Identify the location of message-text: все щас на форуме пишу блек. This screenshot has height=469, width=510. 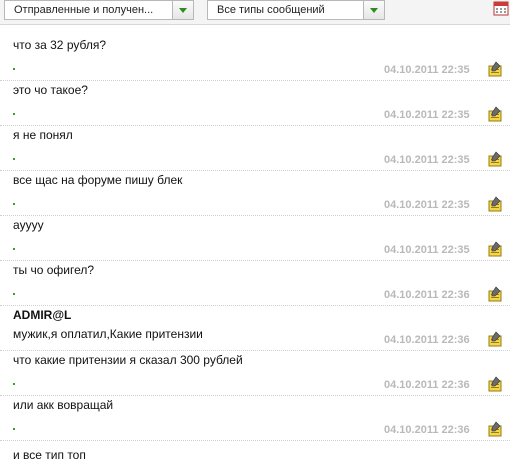
(98, 180).